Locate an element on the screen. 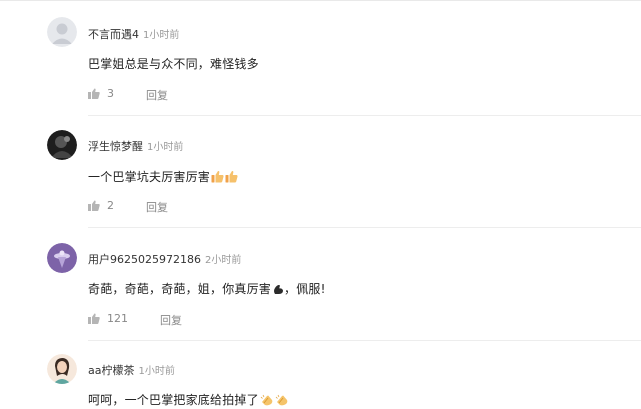 The image size is (641, 409). timestamp: 2小时前 is located at coordinates (223, 260).